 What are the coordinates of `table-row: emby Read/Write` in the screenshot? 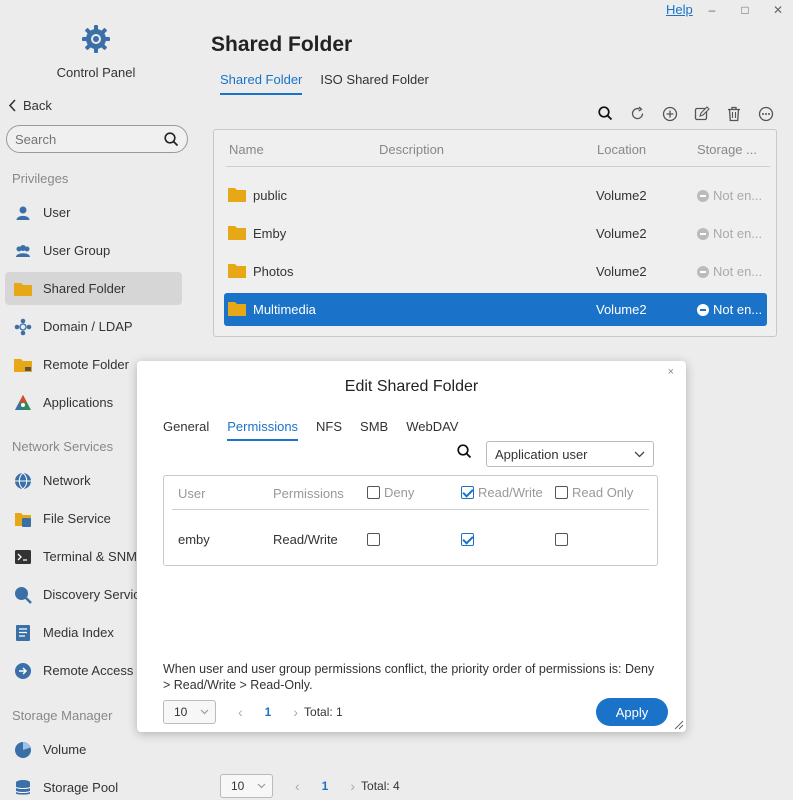 It's located at (410, 537).